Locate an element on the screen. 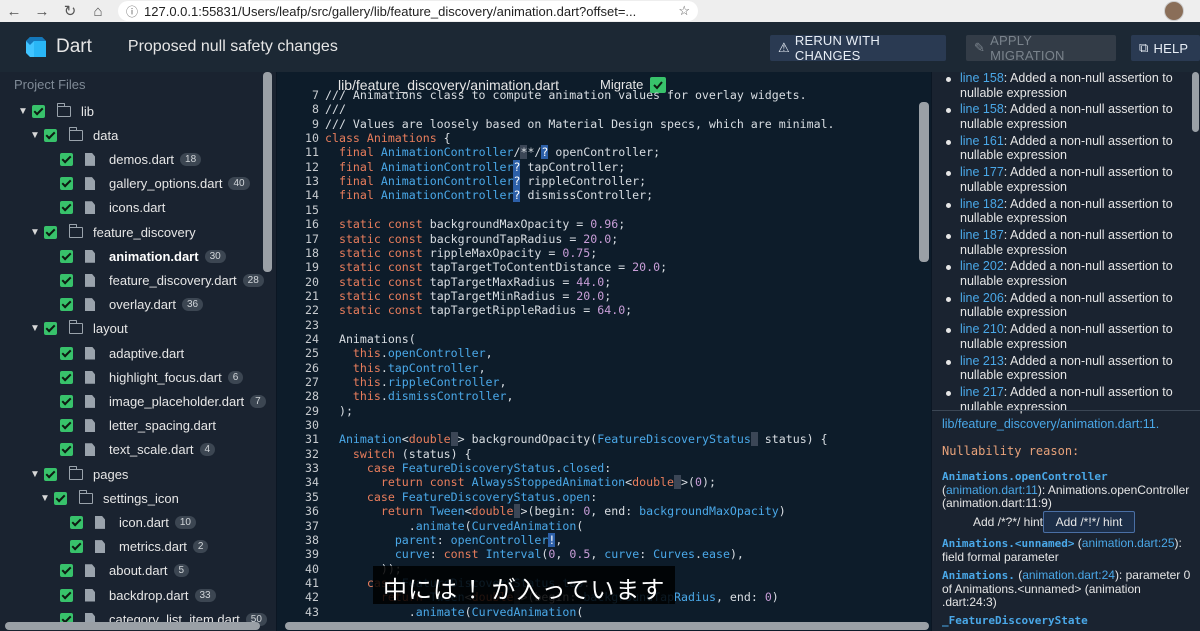  code-line: 27 this.rippleController, is located at coordinates (391, 382).